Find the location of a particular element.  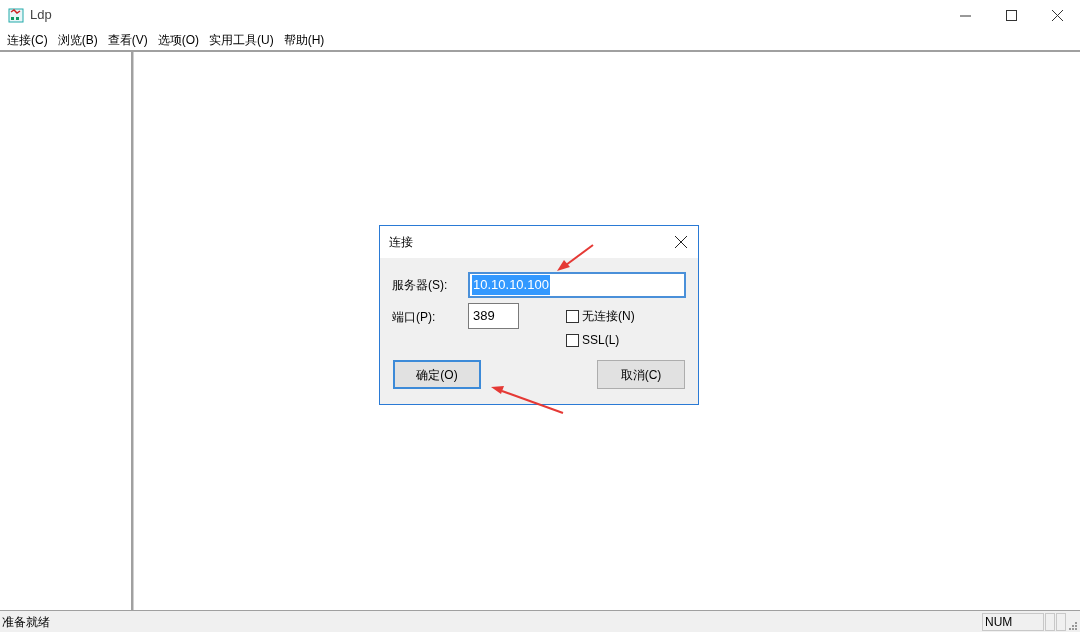

checkbox-label: 无连接(N) is located at coordinates (608, 316).